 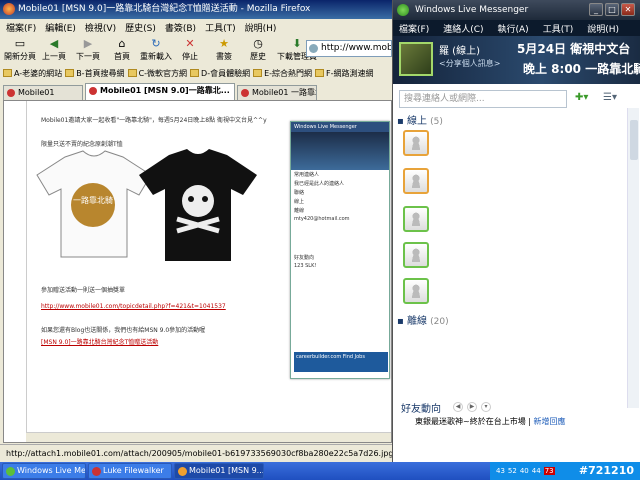 I want to click on view-options-button: ☰▾, so click(x=614, y=99).